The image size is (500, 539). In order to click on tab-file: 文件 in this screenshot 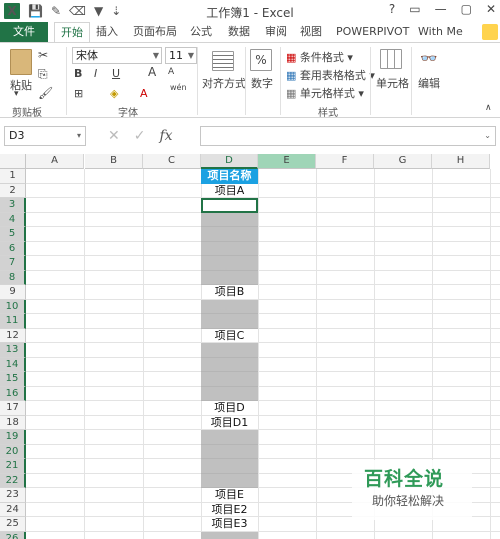, I will do `click(24, 32)`.